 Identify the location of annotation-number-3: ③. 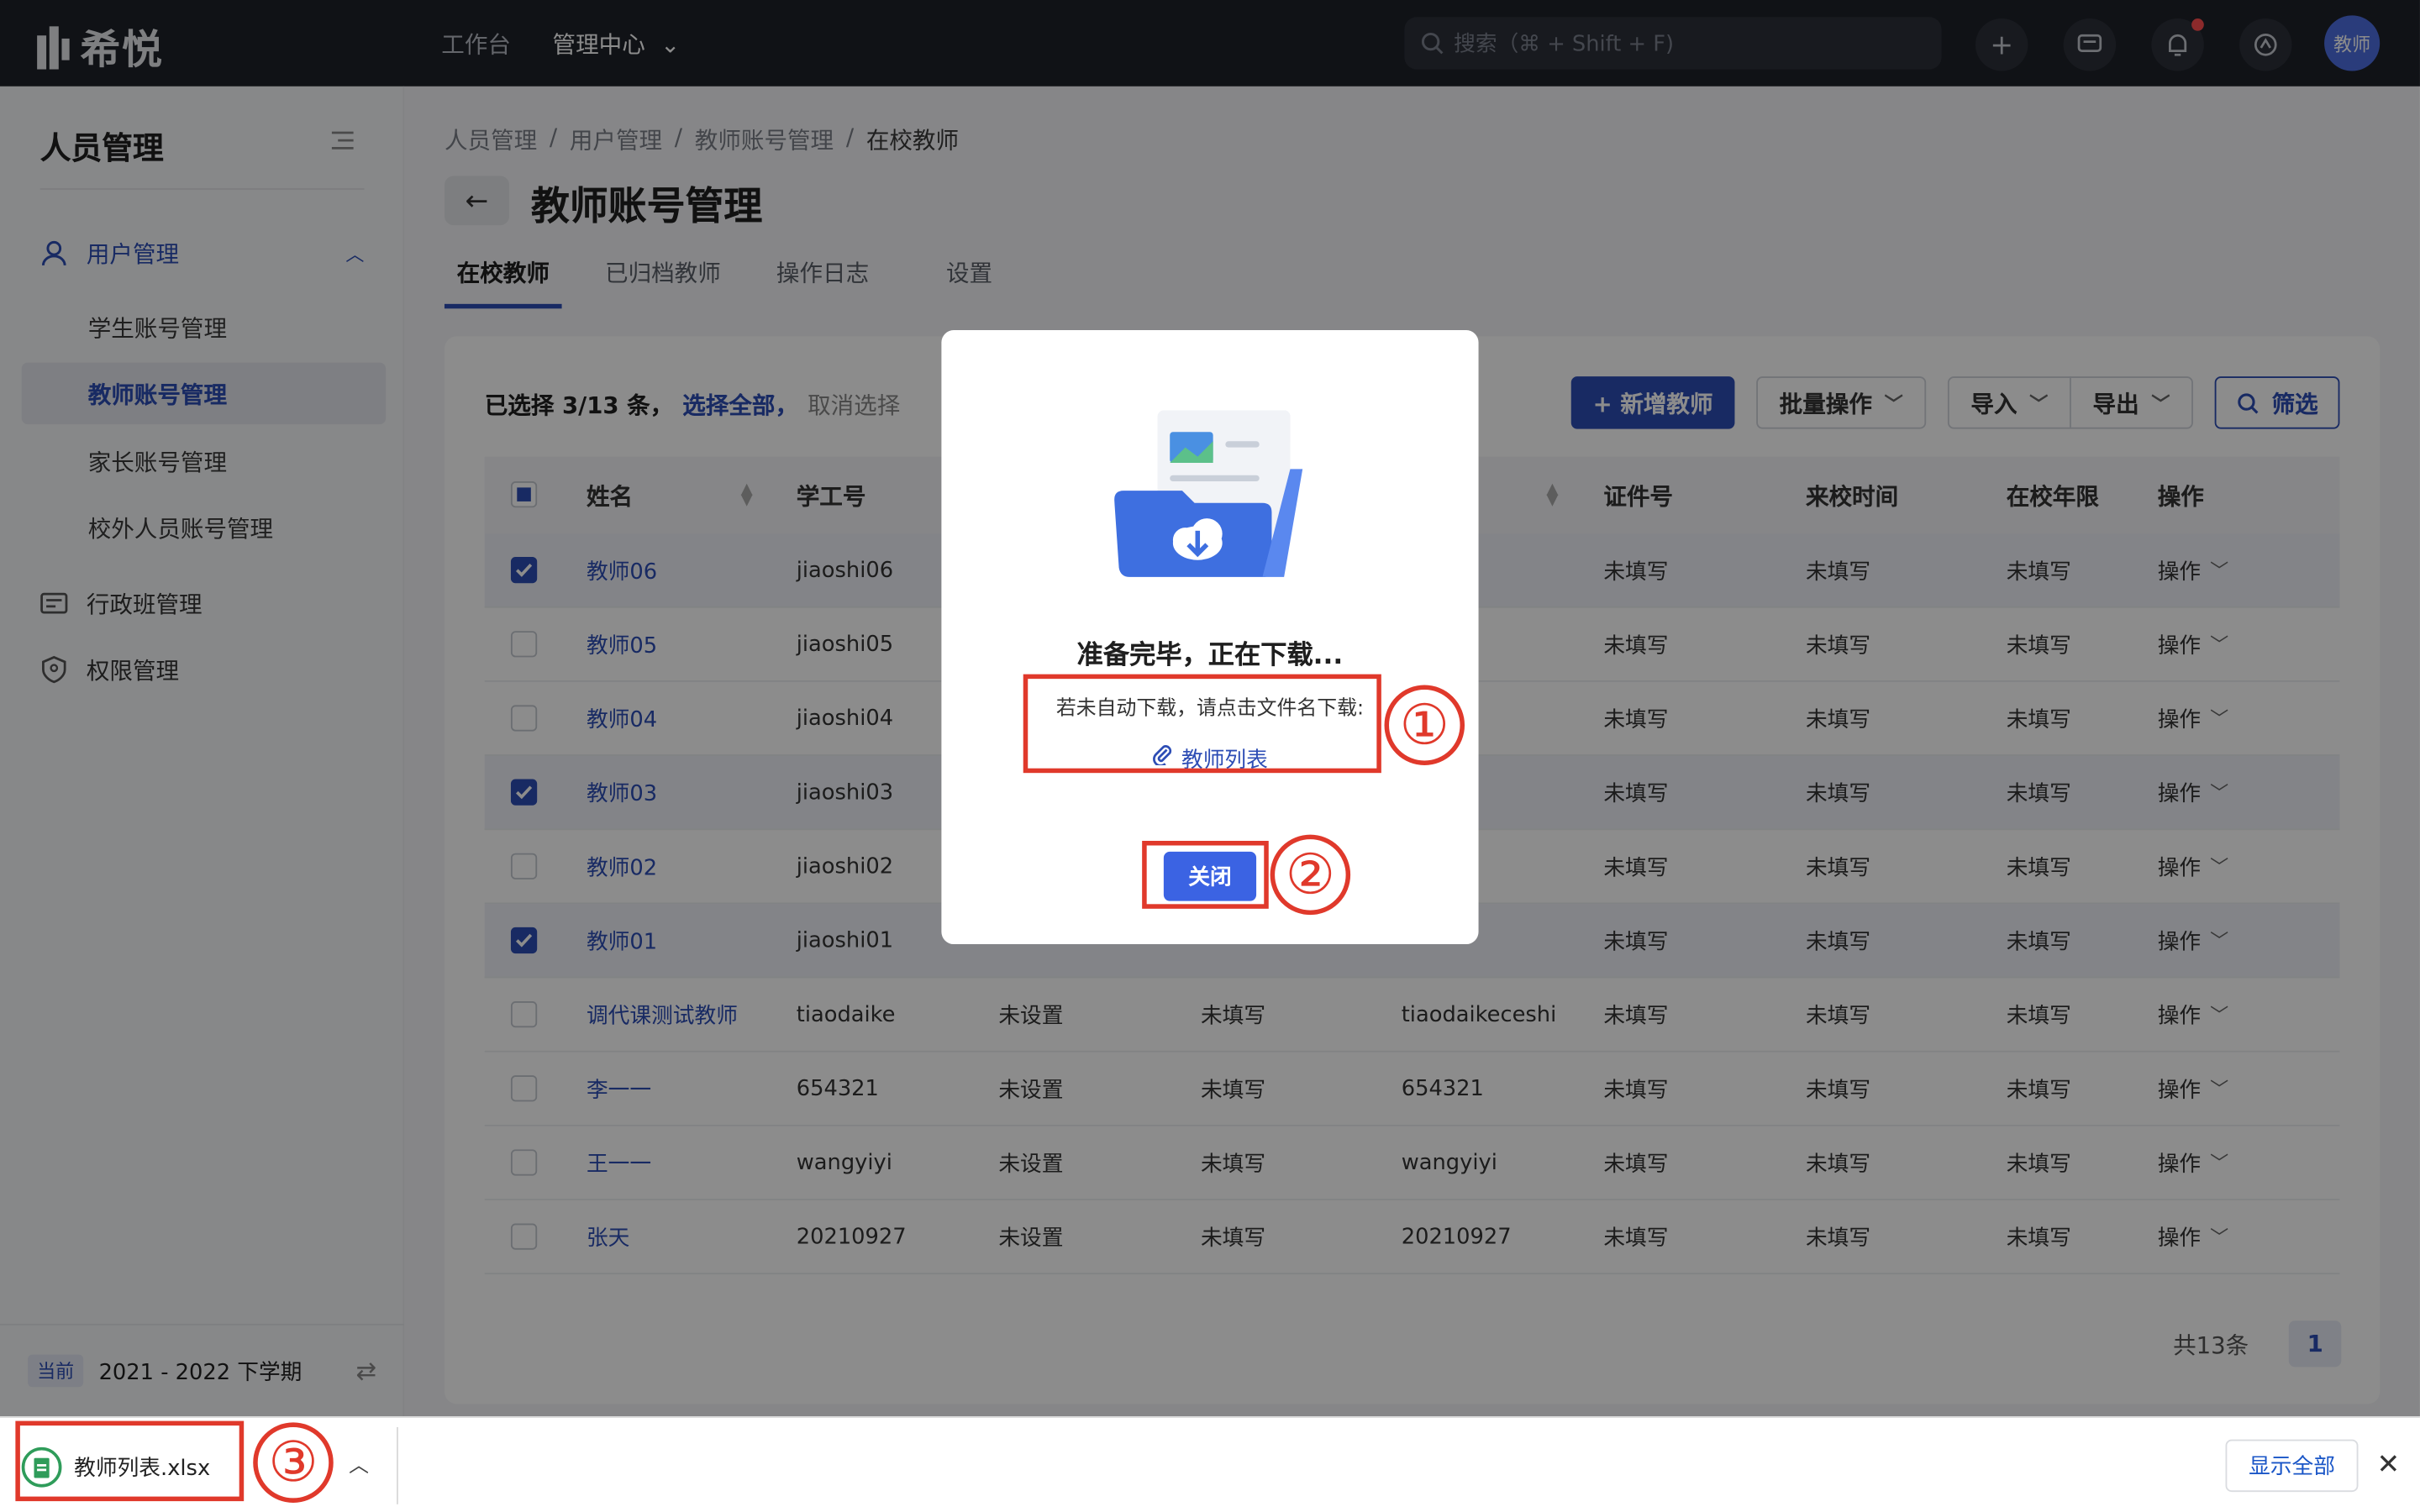
(293, 1462).